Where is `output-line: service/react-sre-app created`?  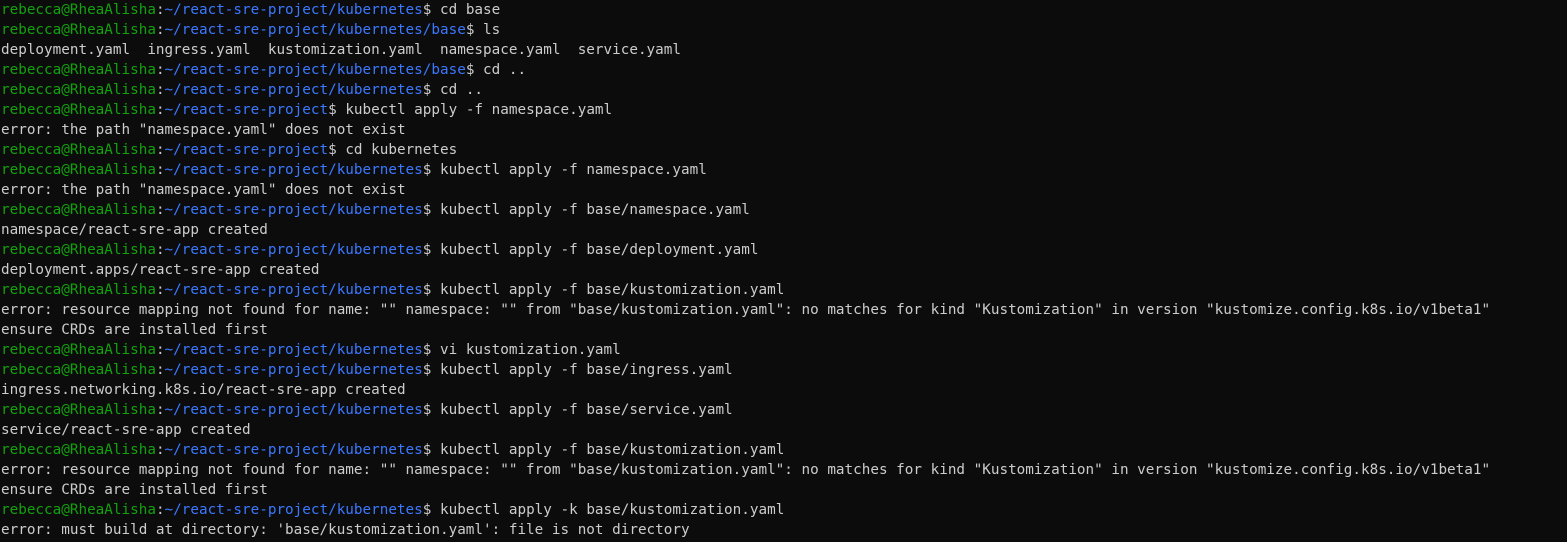
output-line: service/react-sre-app created is located at coordinates (784, 430).